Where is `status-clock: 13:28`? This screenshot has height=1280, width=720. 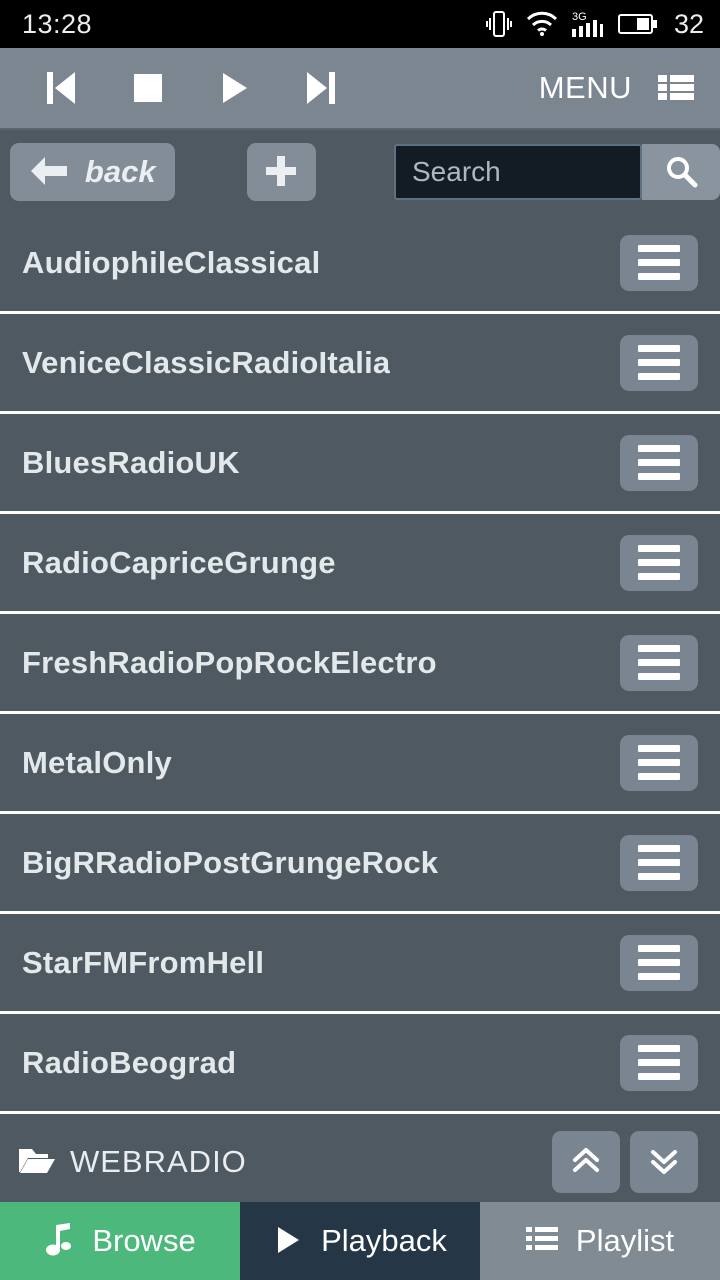 status-clock: 13:28 is located at coordinates (57, 23).